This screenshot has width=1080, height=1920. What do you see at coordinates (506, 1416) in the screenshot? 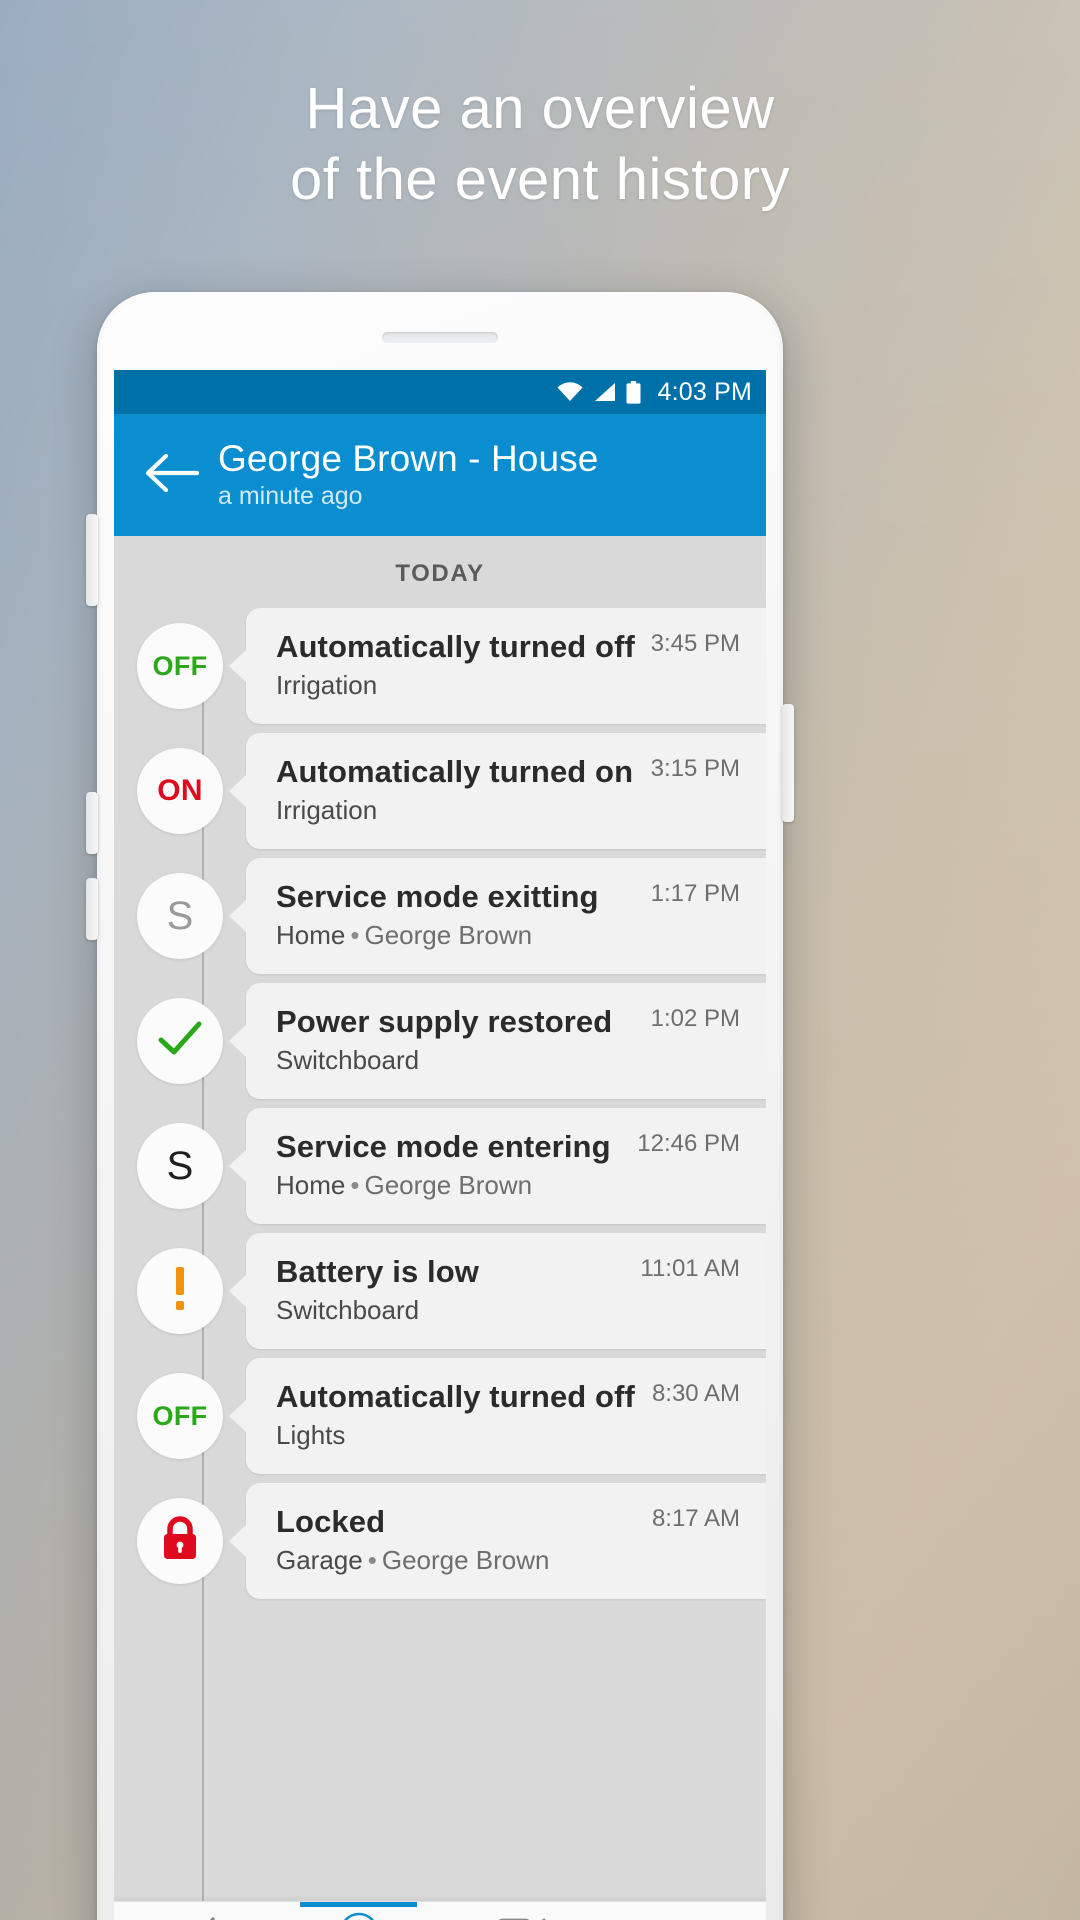
I see `event-card: Automatically turned off Lights 8:30 AM` at bounding box center [506, 1416].